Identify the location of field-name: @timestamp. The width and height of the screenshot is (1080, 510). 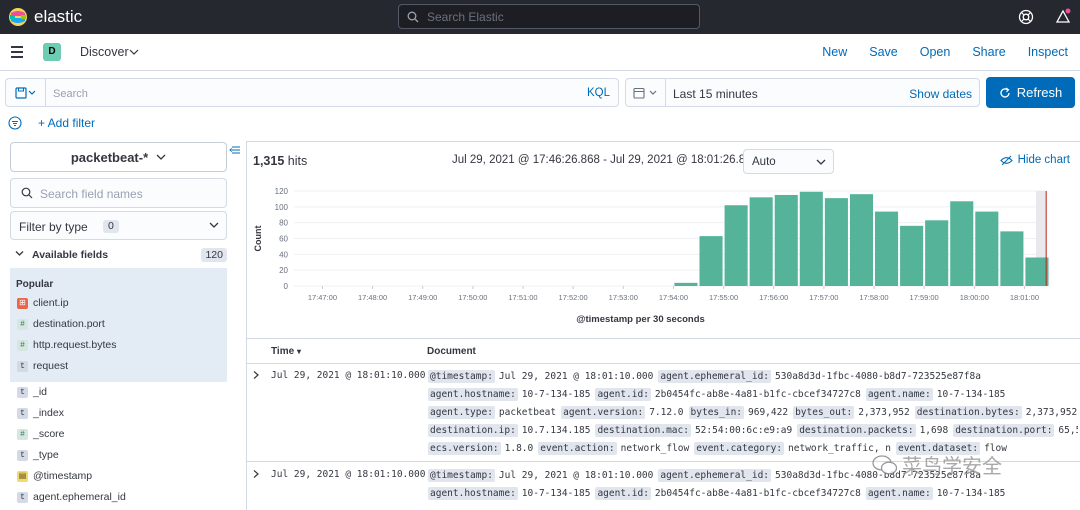
(63, 476).